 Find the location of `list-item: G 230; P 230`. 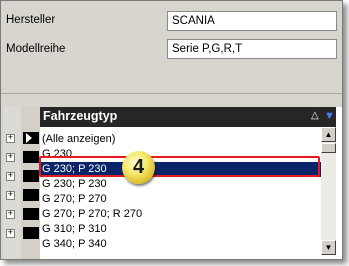

list-item: G 230; P 230 is located at coordinates (180, 184).